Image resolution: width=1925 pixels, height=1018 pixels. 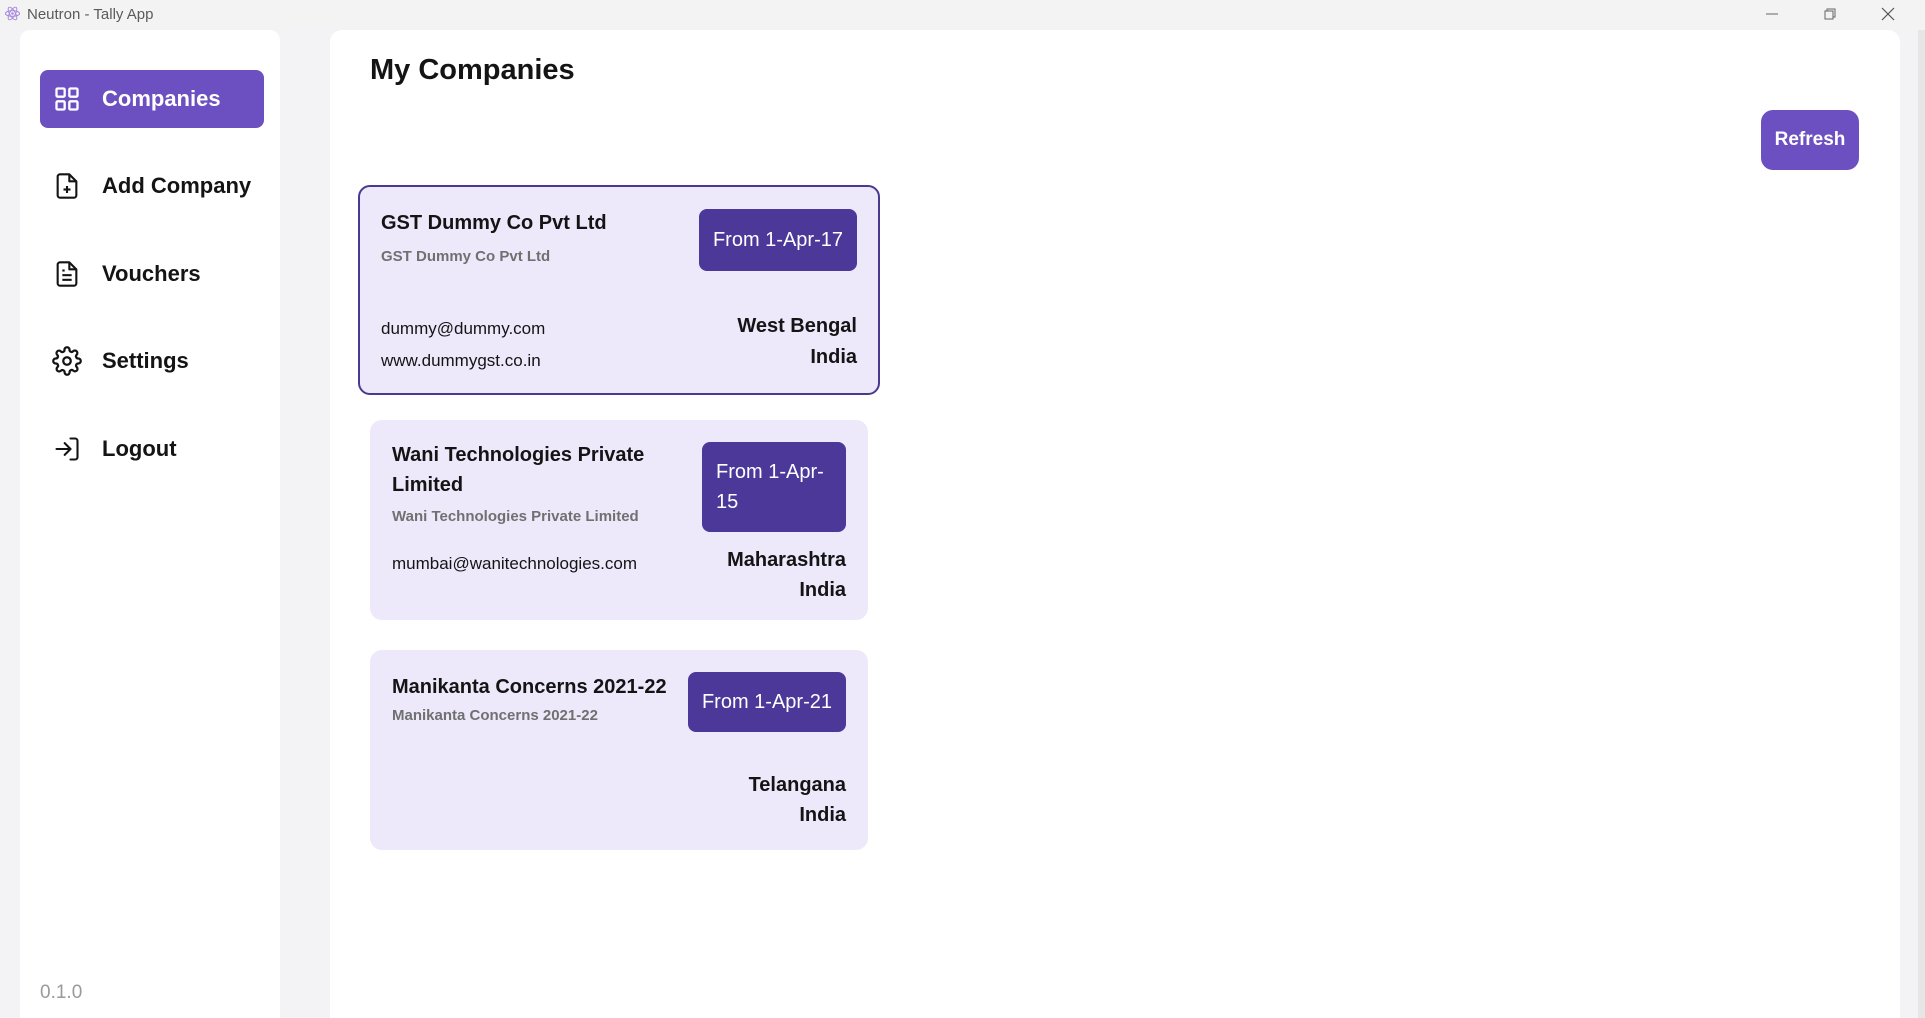 What do you see at coordinates (1921, 524) in the screenshot?
I see `scrollbar` at bounding box center [1921, 524].